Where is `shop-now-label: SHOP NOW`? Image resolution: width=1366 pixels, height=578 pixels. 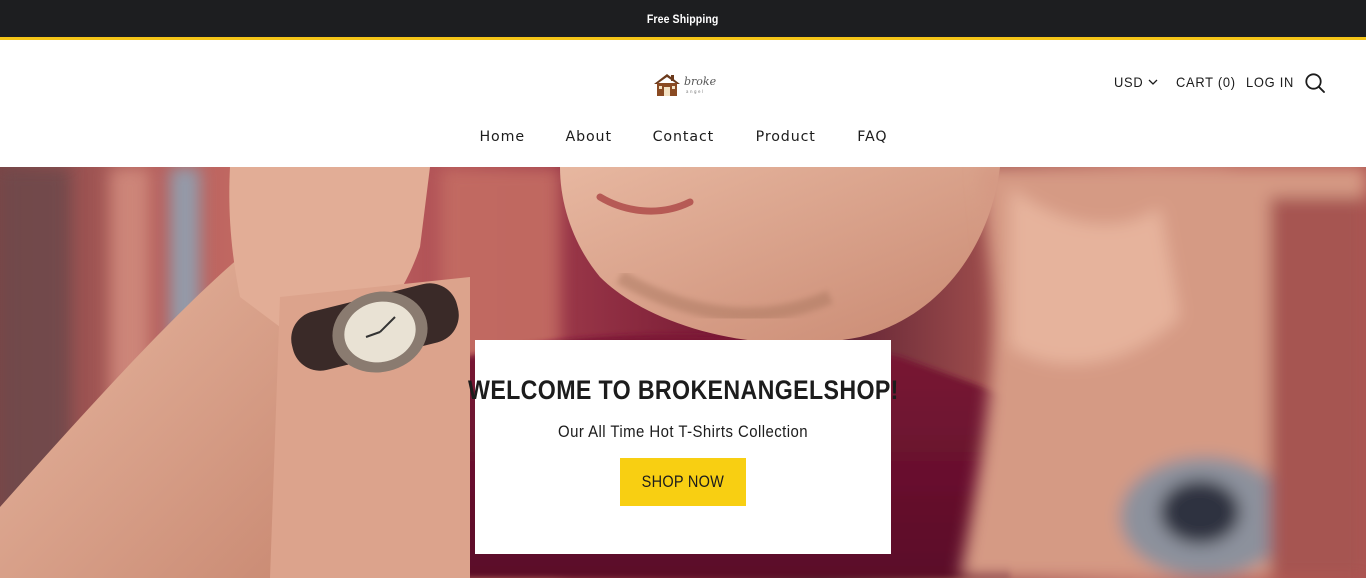
shop-now-label: SHOP NOW is located at coordinates (683, 481).